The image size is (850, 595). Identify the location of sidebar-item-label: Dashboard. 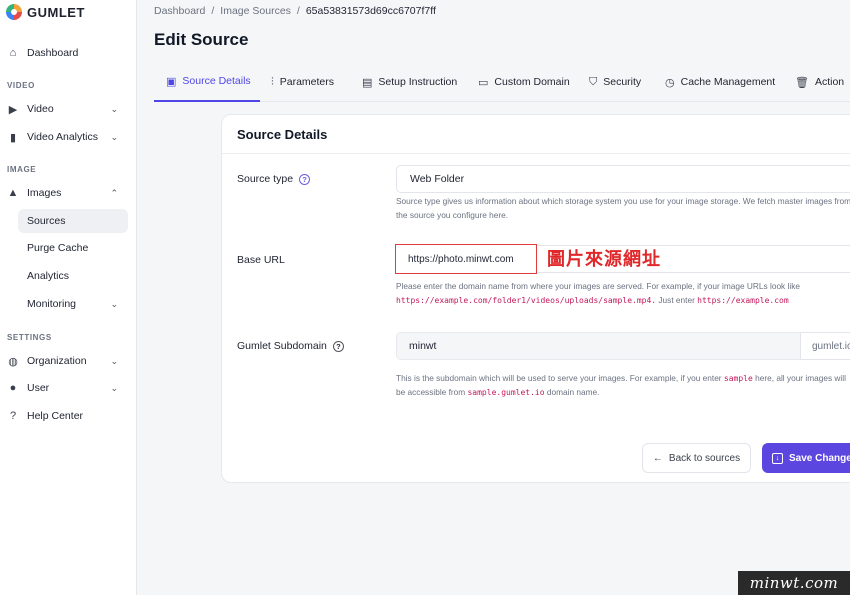
(53, 53).